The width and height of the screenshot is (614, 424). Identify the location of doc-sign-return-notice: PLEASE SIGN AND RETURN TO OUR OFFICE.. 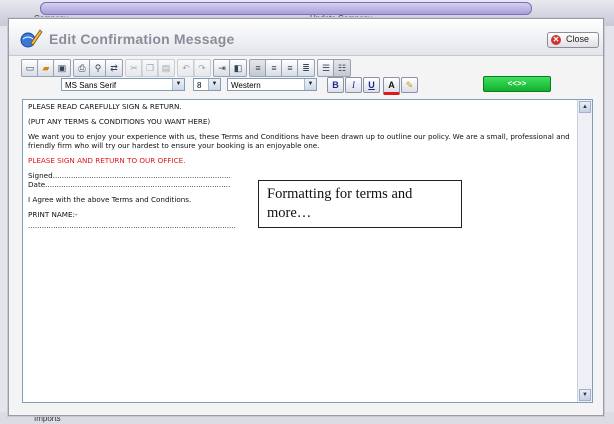
(107, 160).